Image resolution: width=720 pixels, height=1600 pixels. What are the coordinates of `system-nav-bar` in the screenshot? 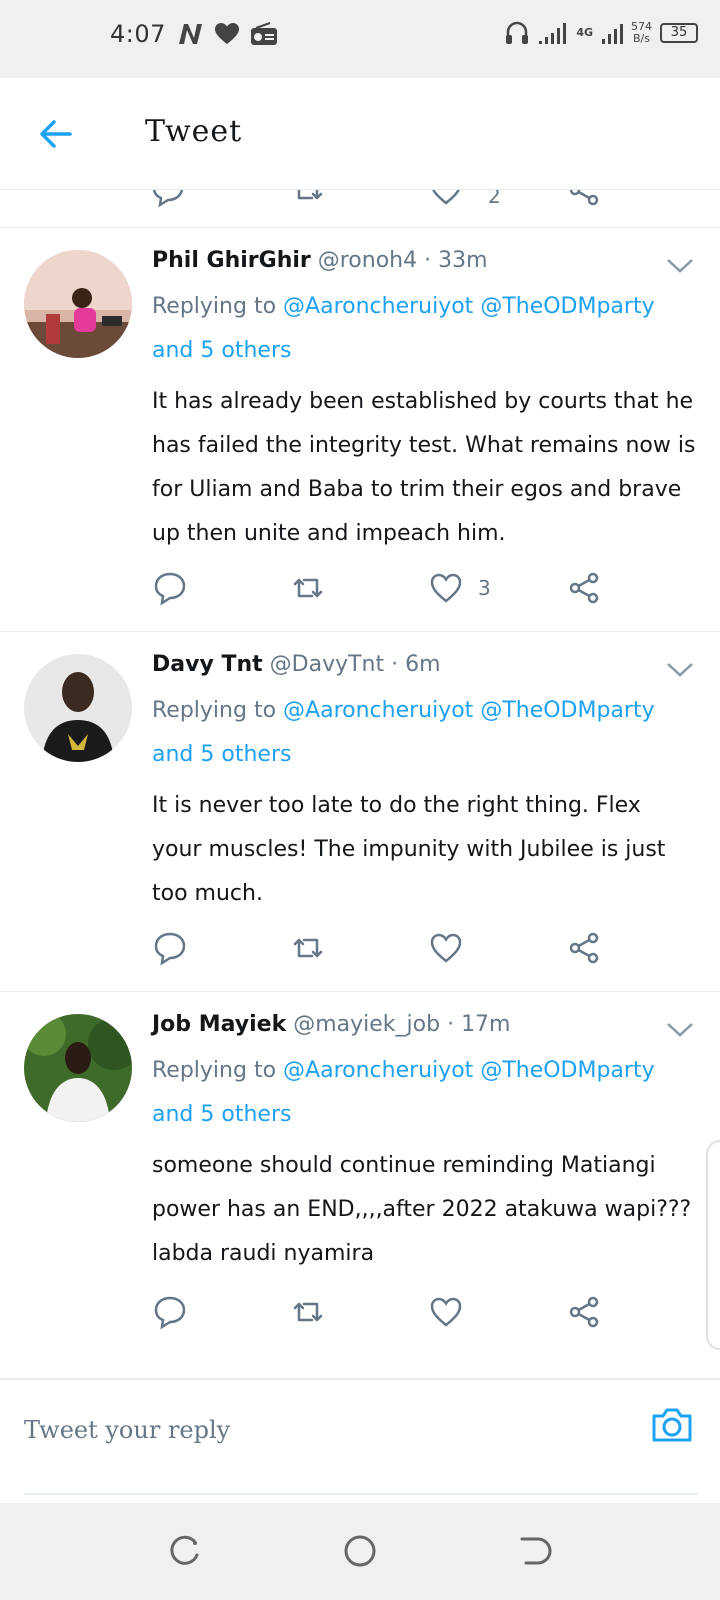 It's located at (360, 1551).